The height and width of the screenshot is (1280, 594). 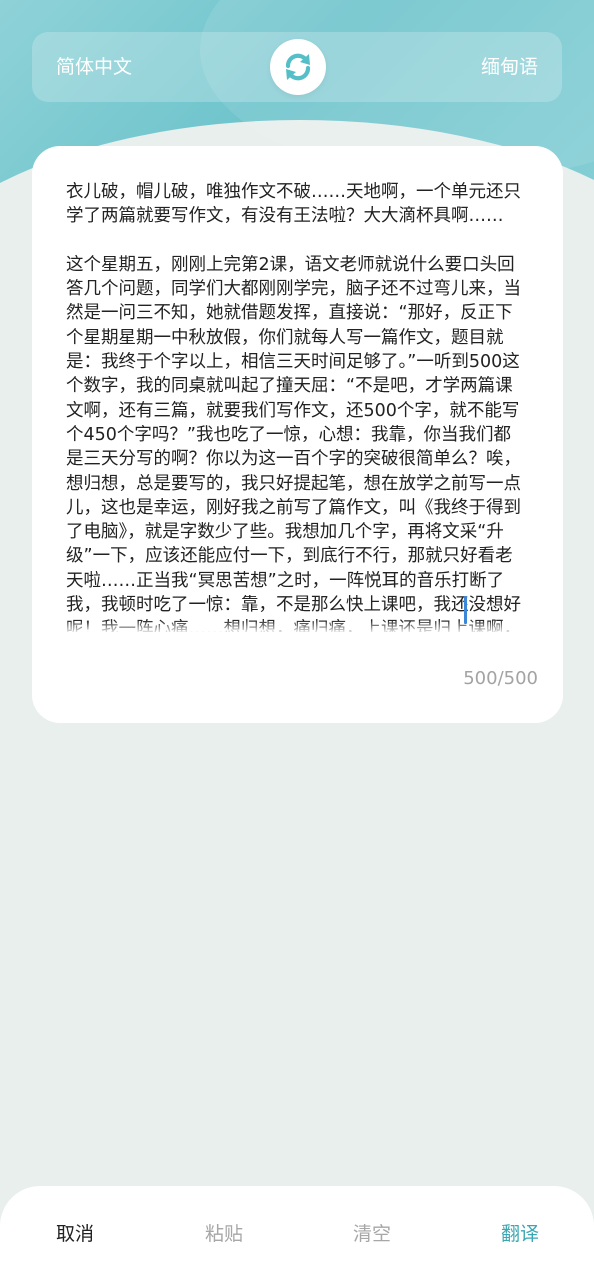 I want to click on language-bar: 简体中文 缅甸语, so click(x=297, y=67).